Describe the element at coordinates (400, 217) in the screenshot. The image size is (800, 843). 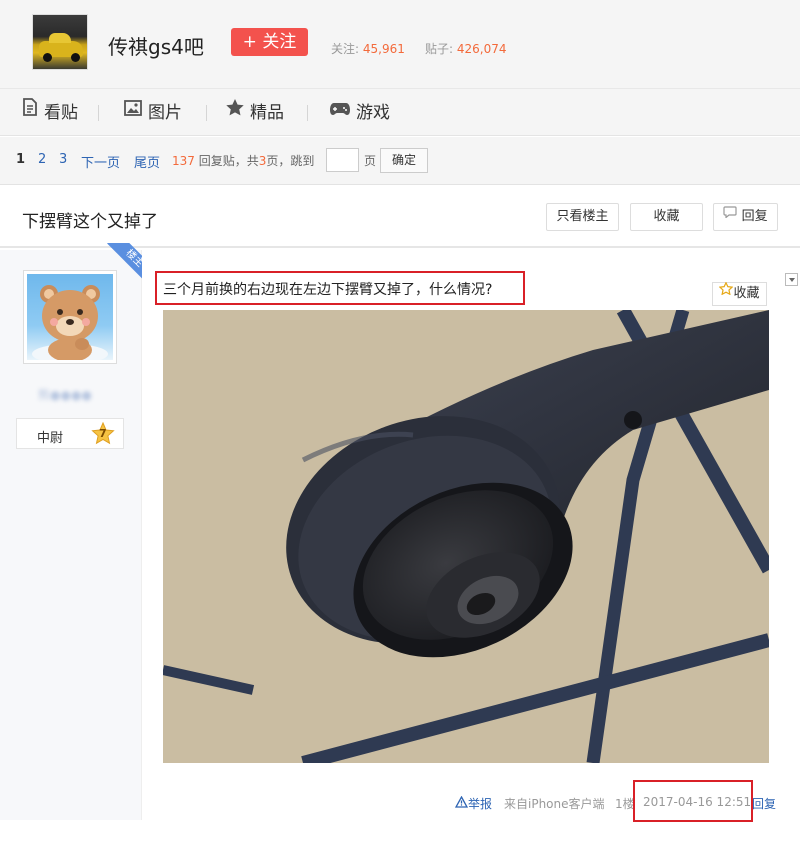
I see `thread-title-bar: 下摆臂这个又掉了 只看楼主 收藏 回复` at that location.